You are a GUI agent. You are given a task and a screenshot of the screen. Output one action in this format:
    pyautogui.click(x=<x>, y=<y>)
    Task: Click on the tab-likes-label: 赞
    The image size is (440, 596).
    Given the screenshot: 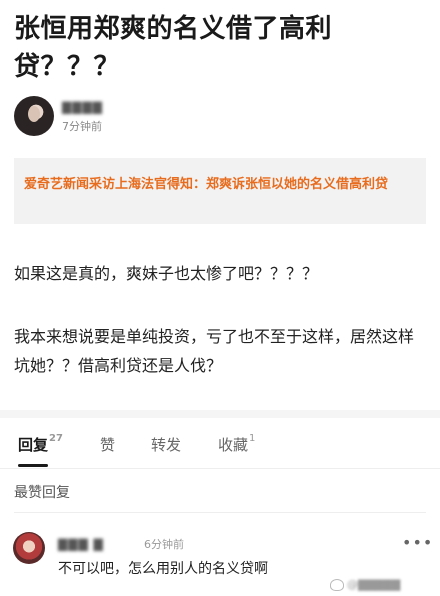 What is the action you would take?
    pyautogui.click(x=108, y=445)
    